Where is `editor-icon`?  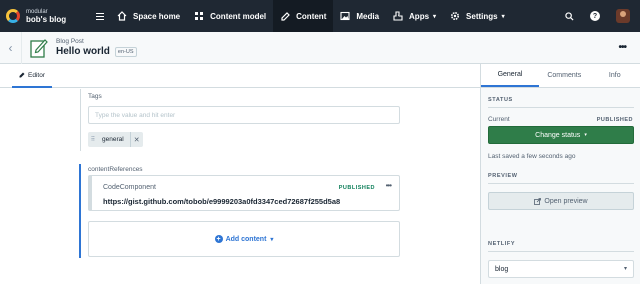 editor-icon is located at coordinates (22, 75).